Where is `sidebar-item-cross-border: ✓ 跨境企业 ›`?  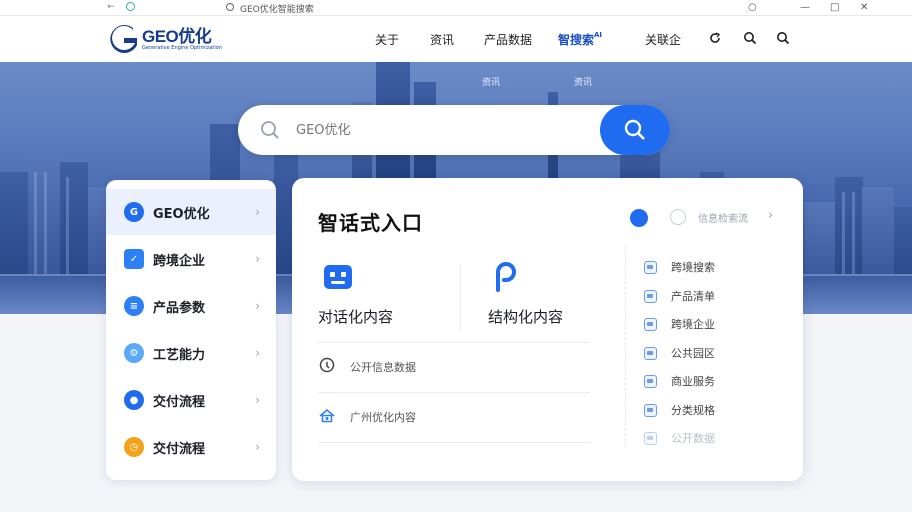
sidebar-item-cross-border: ✓ 跨境企业 › is located at coordinates (191, 259).